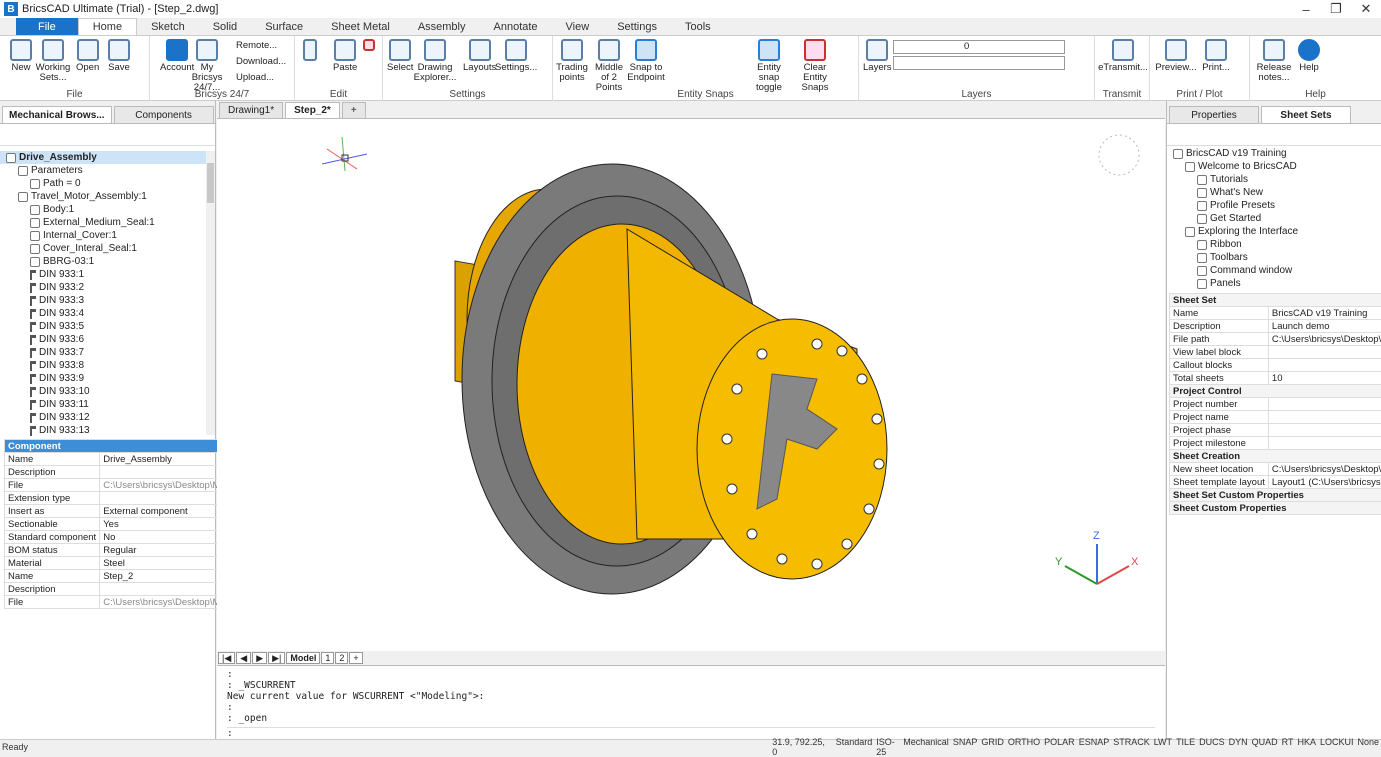 The width and height of the screenshot is (1381, 757). Describe the element at coordinates (210, 293) in the screenshot. I see `tree-scrollbar` at that location.